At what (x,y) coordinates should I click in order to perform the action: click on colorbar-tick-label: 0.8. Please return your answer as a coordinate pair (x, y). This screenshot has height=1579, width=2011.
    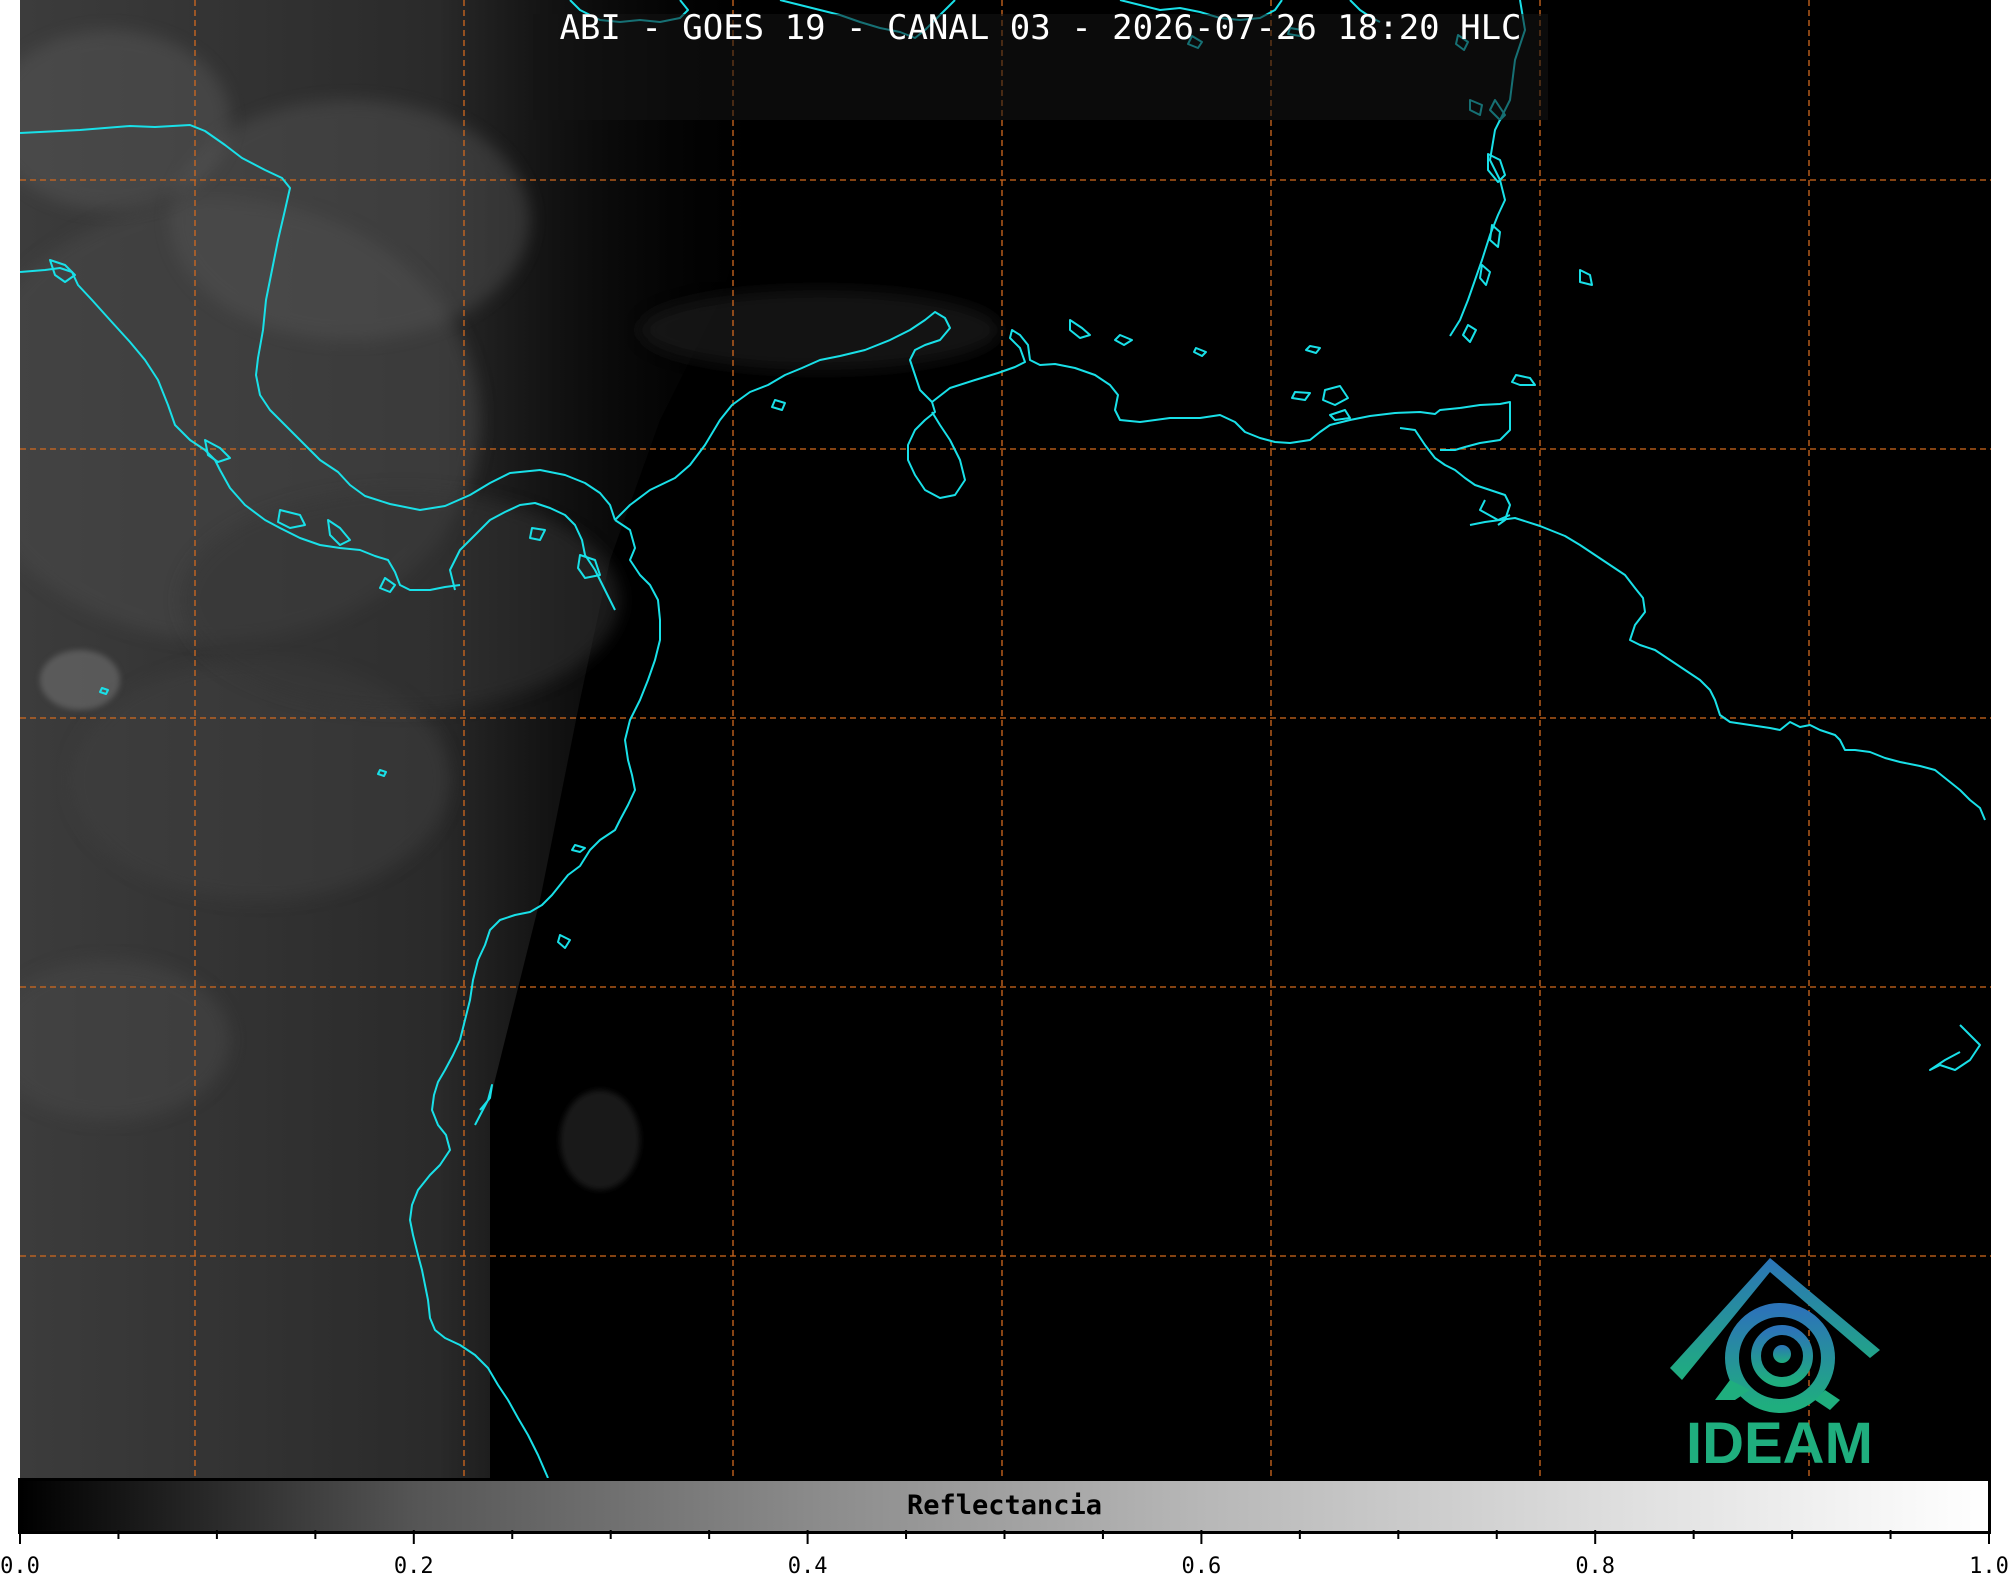
    Looking at the image, I should click on (1595, 1566).